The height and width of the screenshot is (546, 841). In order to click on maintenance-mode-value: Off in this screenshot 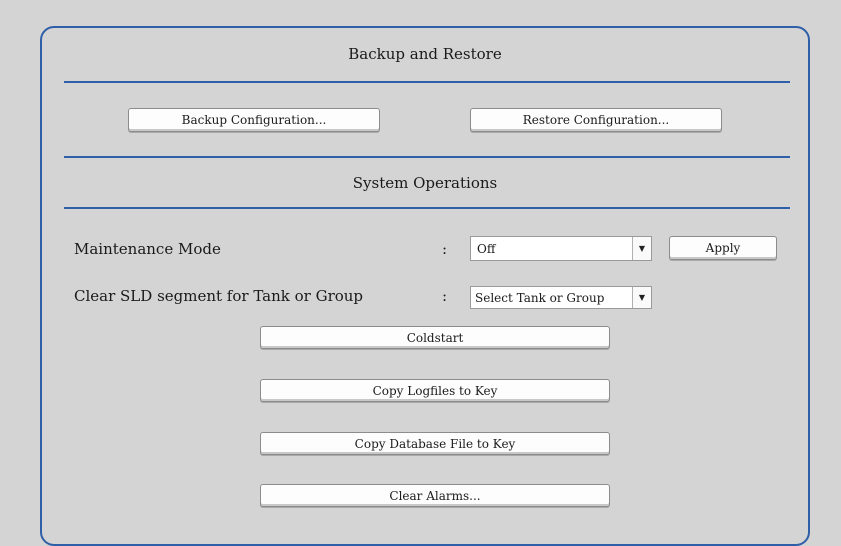, I will do `click(486, 248)`.